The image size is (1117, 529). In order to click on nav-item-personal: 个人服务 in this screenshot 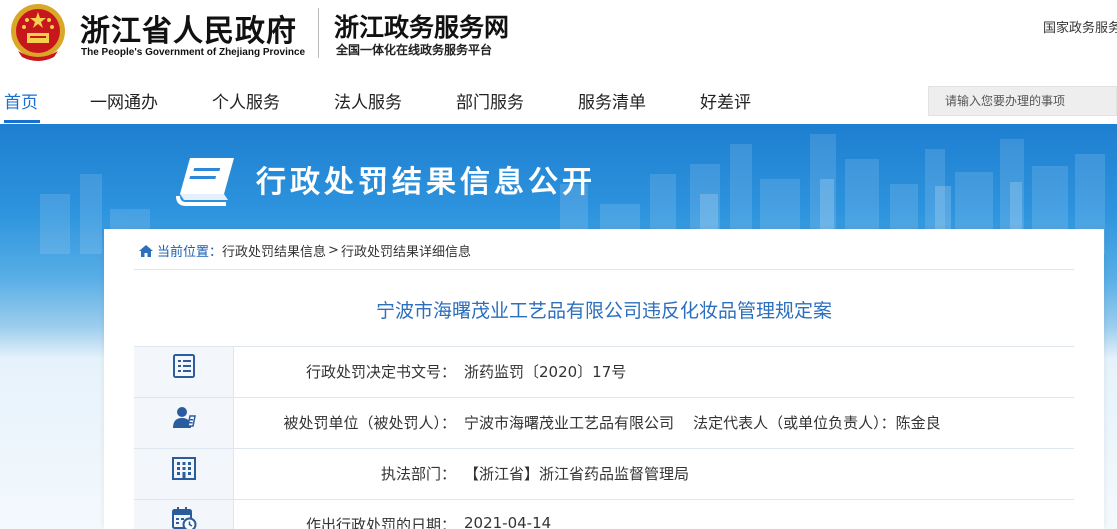, I will do `click(246, 100)`.